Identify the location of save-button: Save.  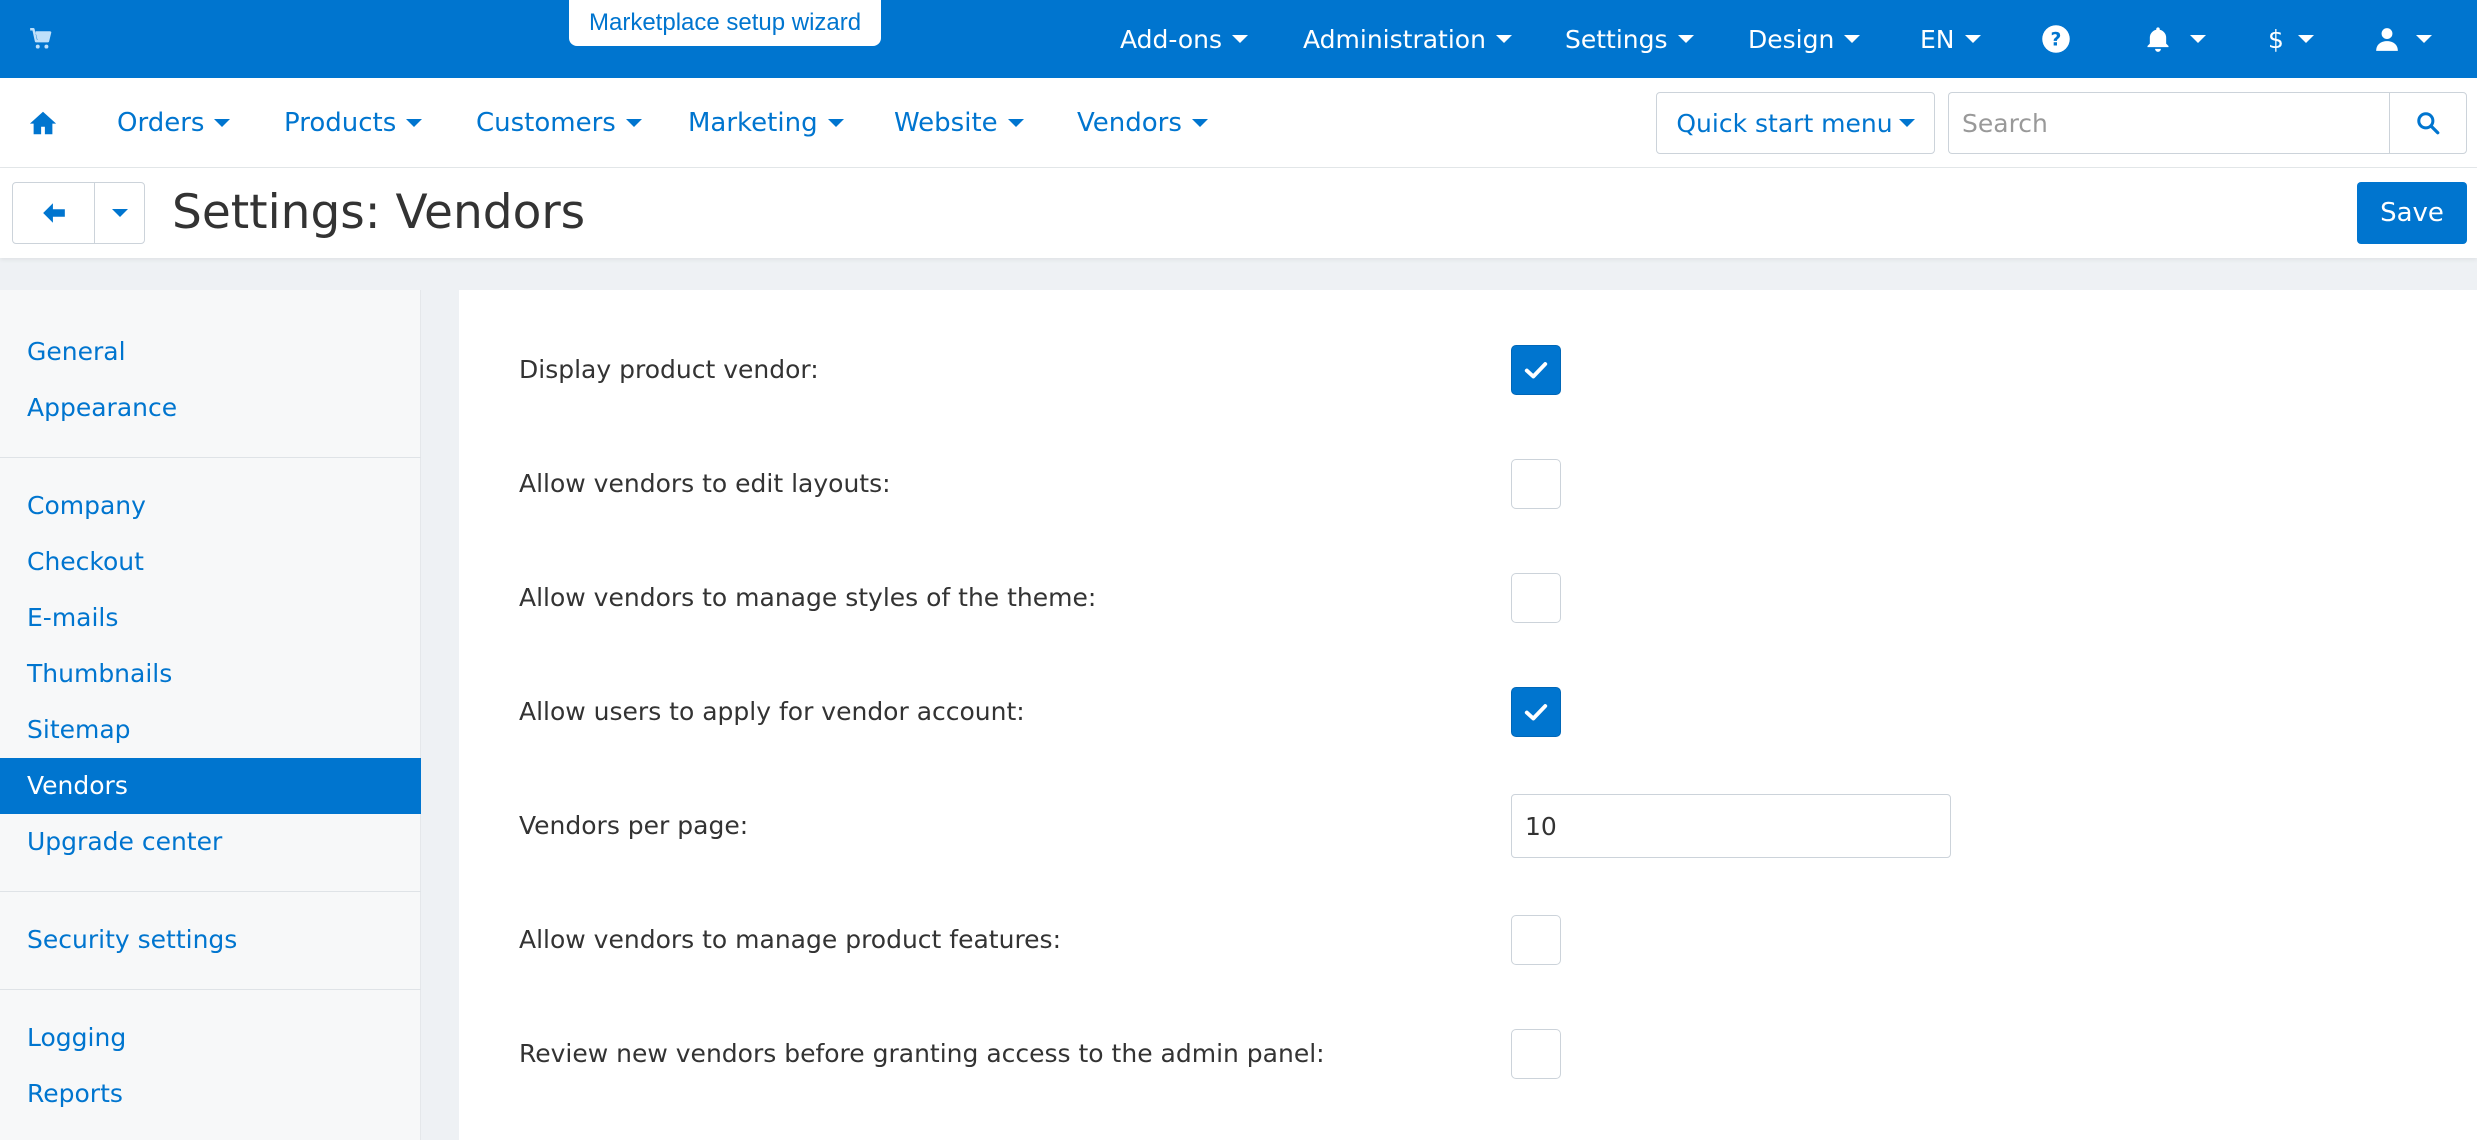
(2412, 213).